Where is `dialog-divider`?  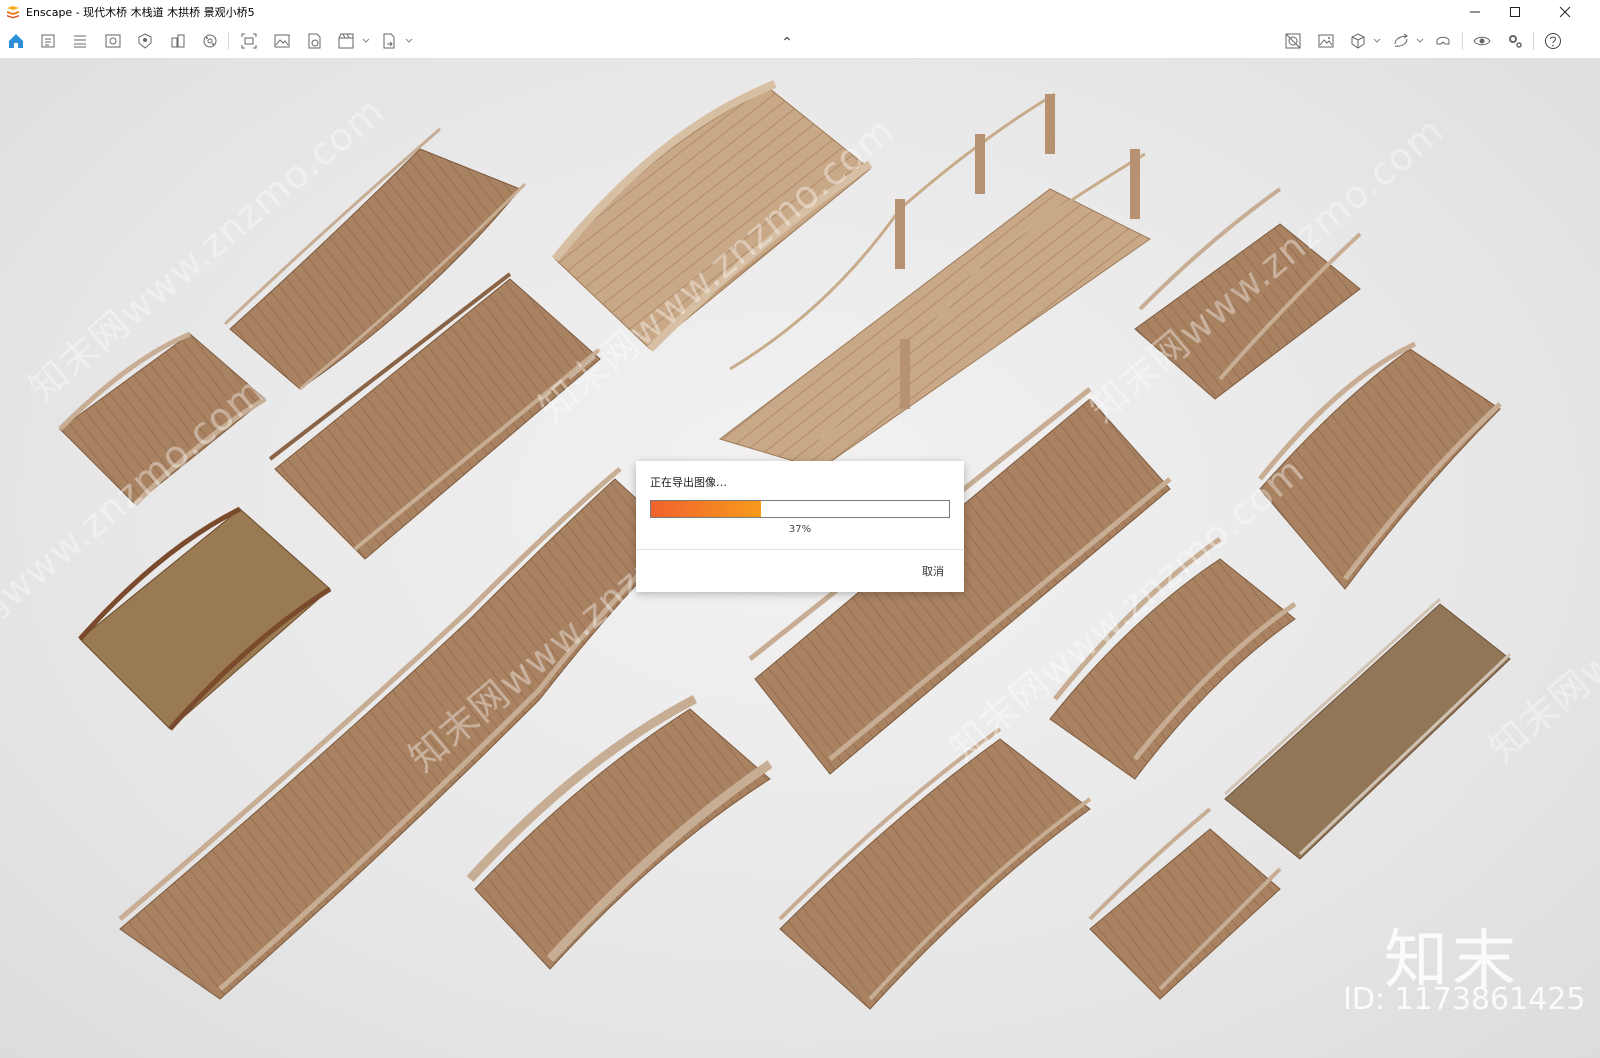
dialog-divider is located at coordinates (800, 549).